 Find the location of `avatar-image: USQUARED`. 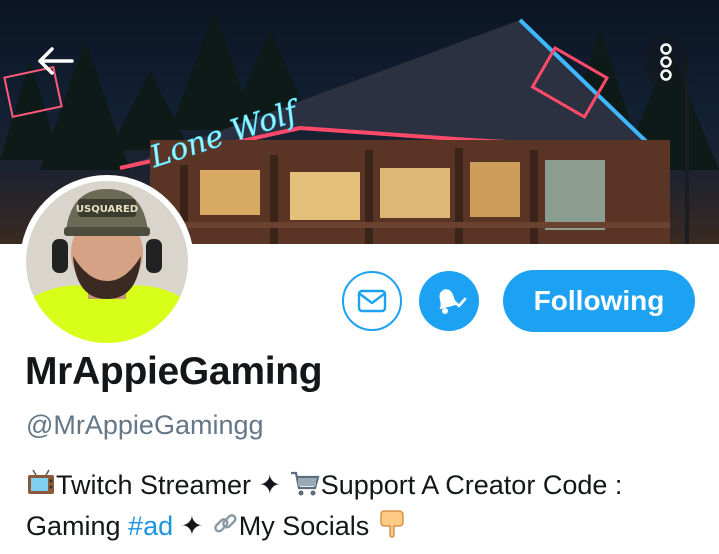

avatar-image: USQUARED is located at coordinates (107, 262).